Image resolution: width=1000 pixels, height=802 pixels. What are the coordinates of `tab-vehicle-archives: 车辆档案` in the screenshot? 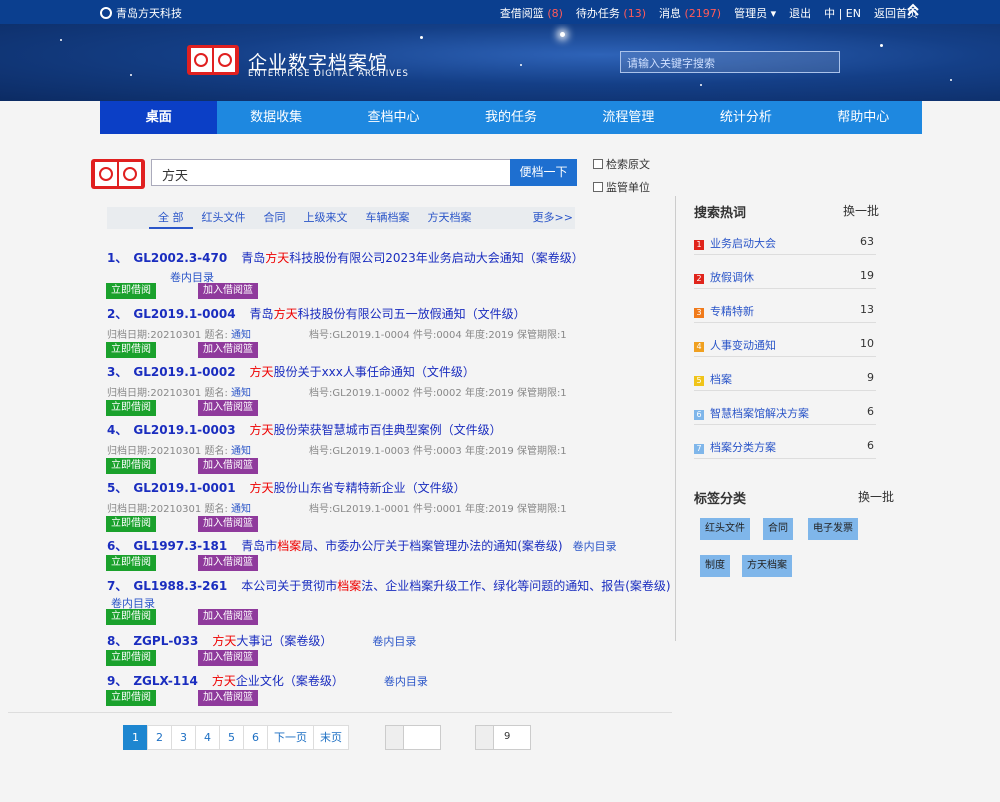 It's located at (388, 218).